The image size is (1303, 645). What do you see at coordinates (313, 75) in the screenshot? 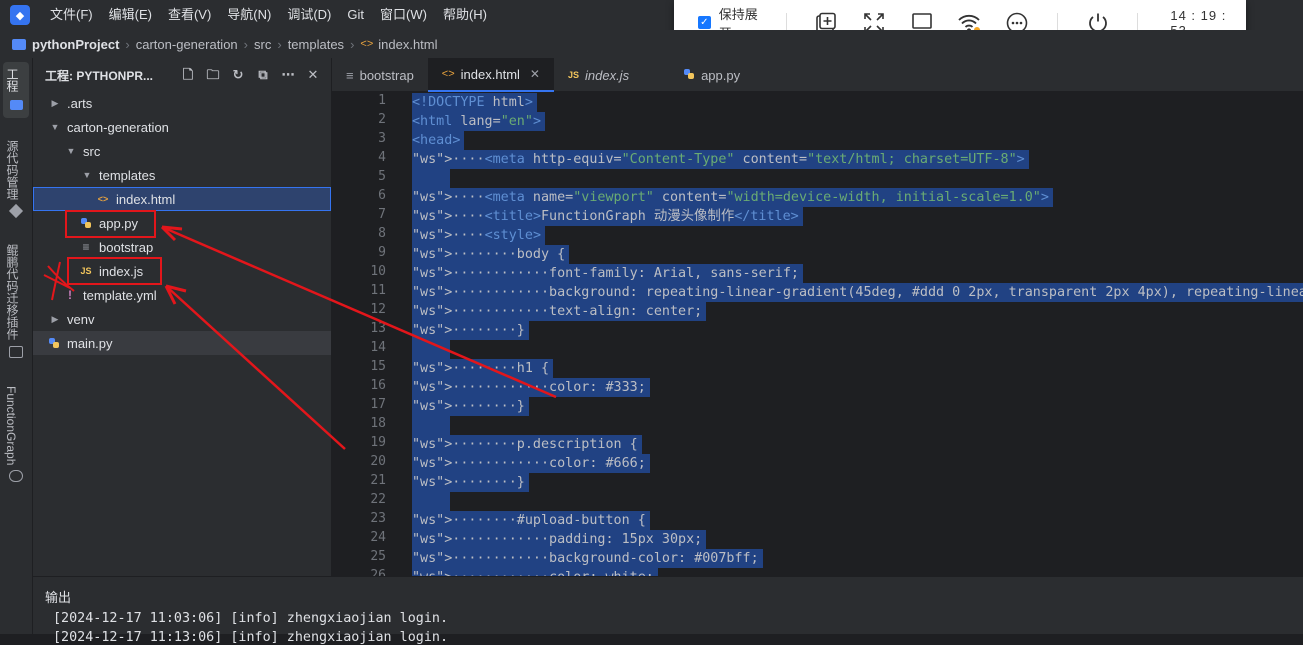
I see `close-panel-icon: ✕` at bounding box center [313, 75].